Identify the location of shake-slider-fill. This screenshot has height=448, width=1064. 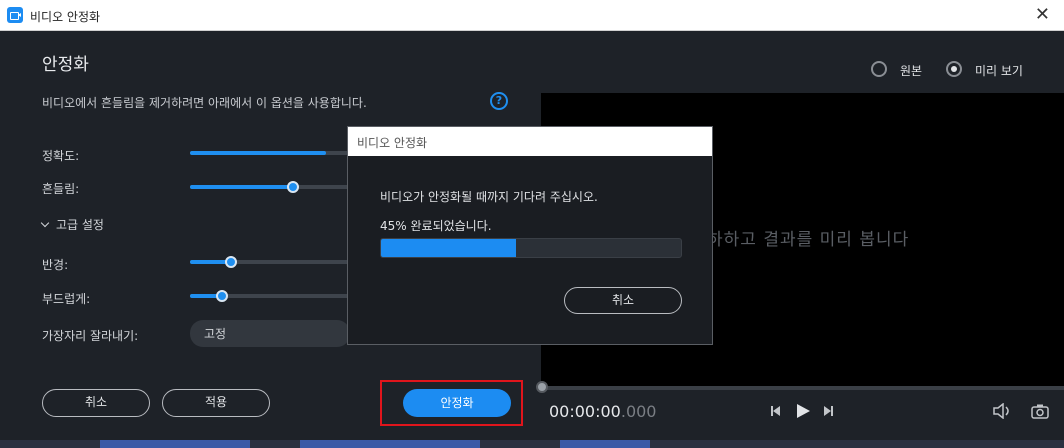
(241, 187).